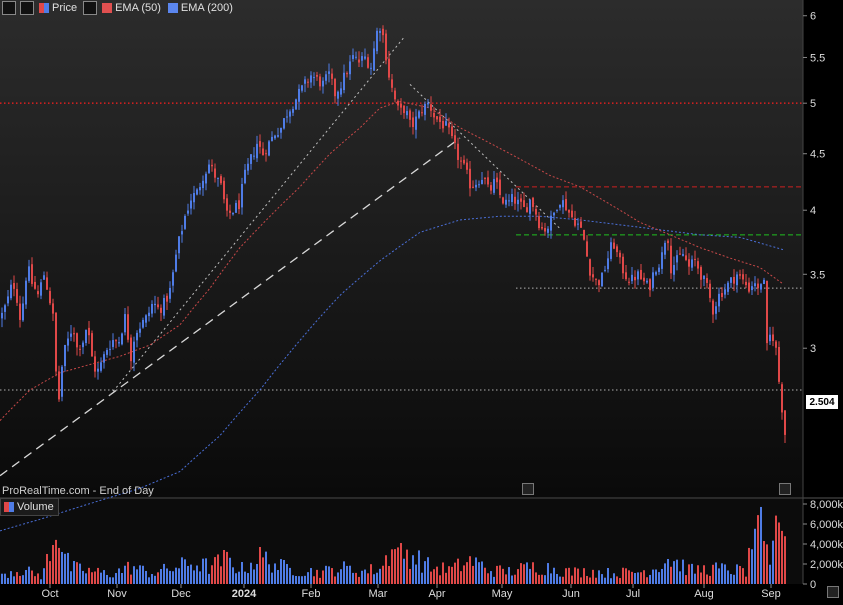 The width and height of the screenshot is (843, 605). I want to click on price-legend: Price EMA (50) EMA (200), so click(118, 8).